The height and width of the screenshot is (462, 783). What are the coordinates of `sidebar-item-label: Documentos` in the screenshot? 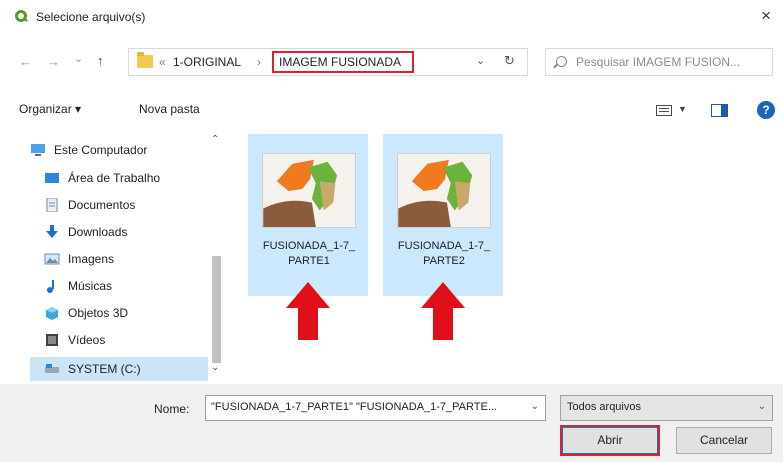 It's located at (102, 205).